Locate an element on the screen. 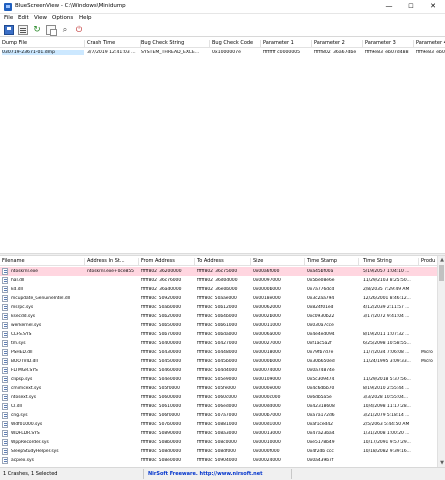 The width and height of the screenshot is (445, 480). menu-help: Help is located at coordinates (85, 18).